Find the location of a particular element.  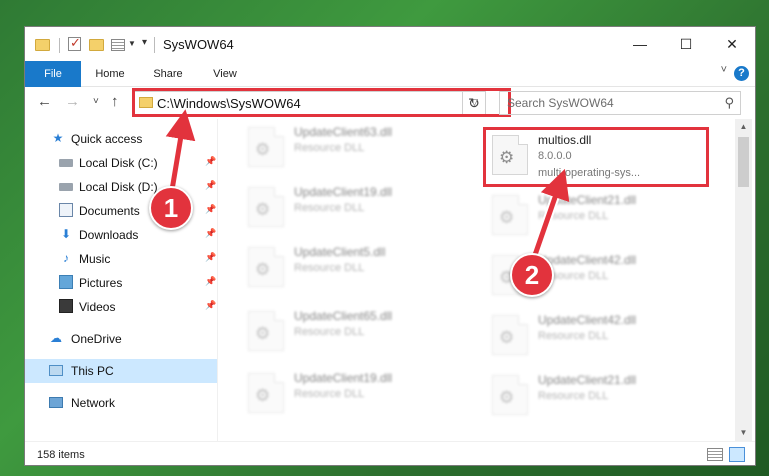

sidebar-item-onedrive: ☁ OneDrive is located at coordinates (121, 339).